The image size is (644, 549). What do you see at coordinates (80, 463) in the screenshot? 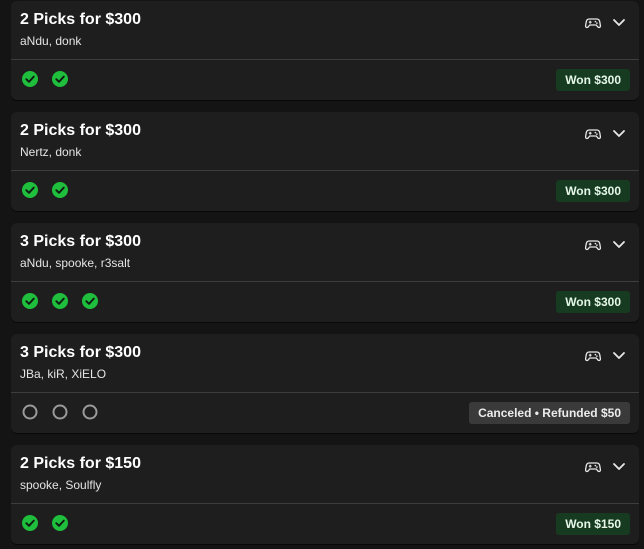
I see `entry-title: 2 Picks for $150` at bounding box center [80, 463].